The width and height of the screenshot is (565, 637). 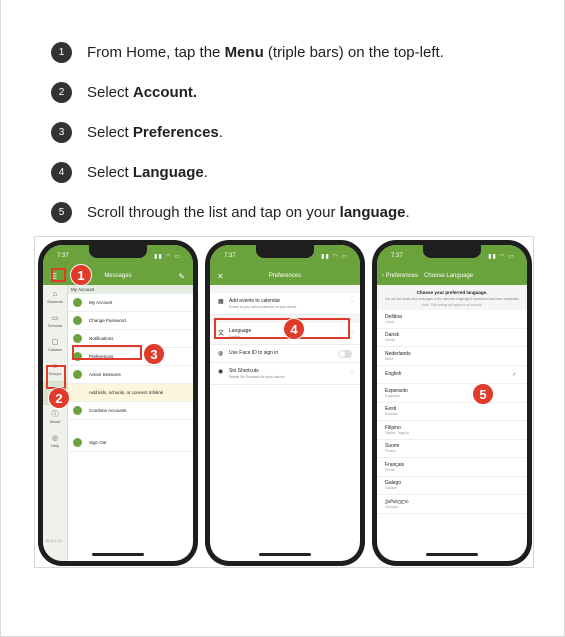 I want to click on step-text: Select Language., so click(x=147, y=172).